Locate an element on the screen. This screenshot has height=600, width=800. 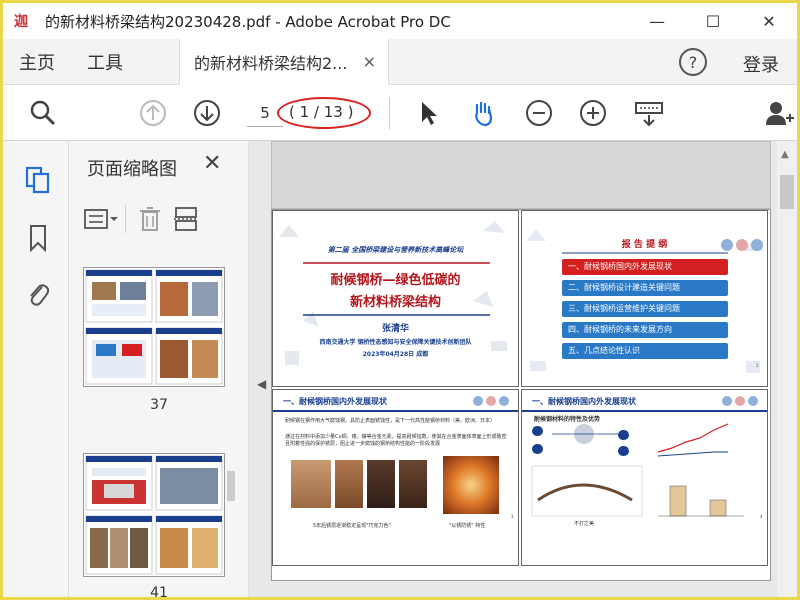
panel-title: 页面缩略图 is located at coordinates (132, 169).